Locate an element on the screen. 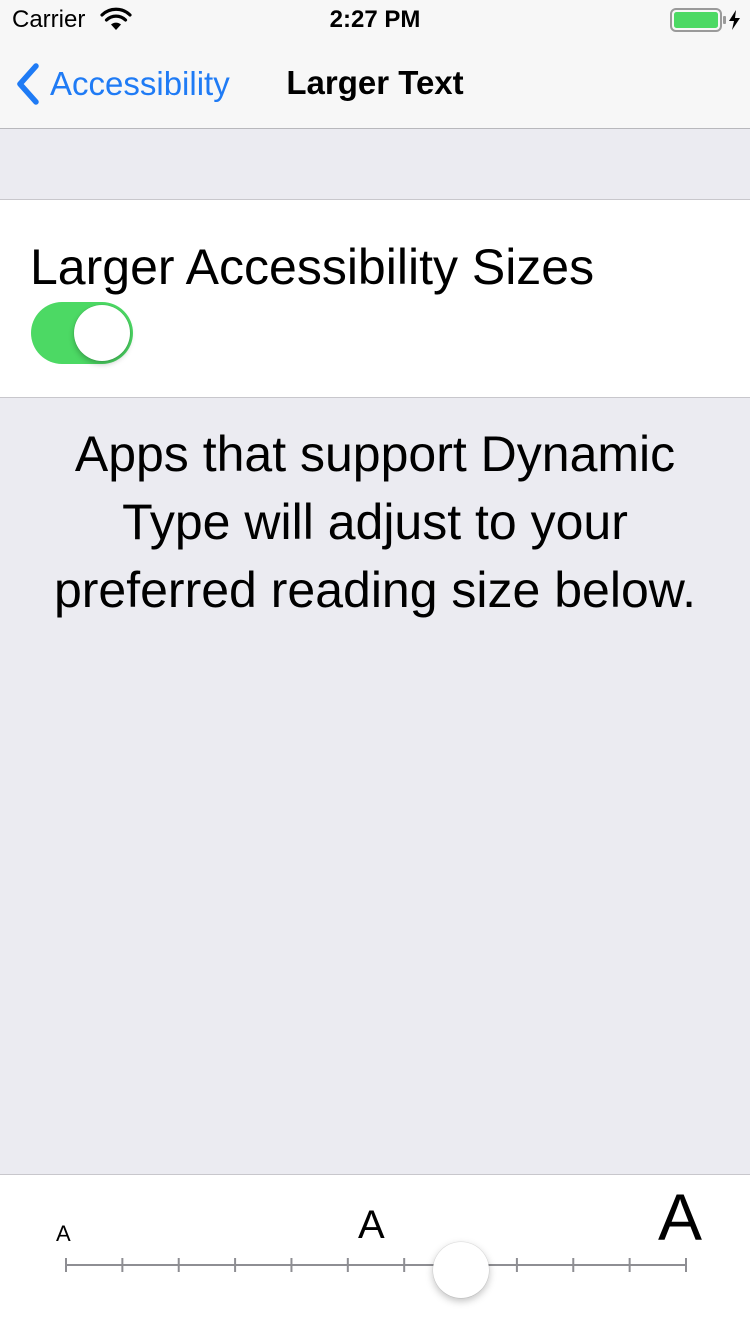 The width and height of the screenshot is (750, 1334). larger-sizes-toggle is located at coordinates (82, 333).